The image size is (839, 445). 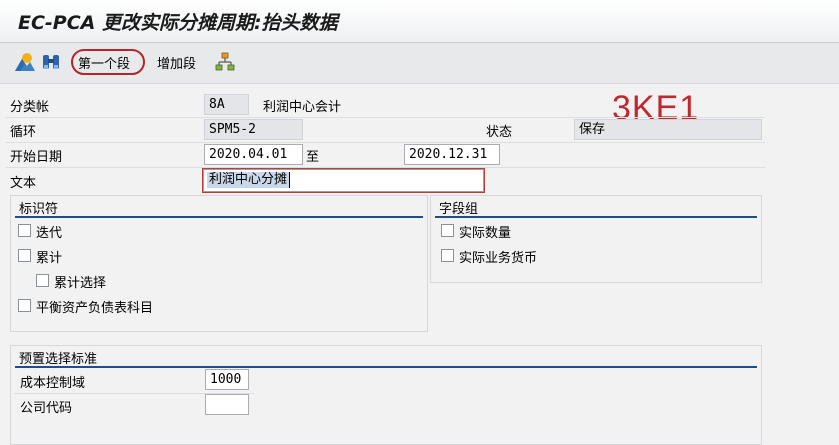 I want to click on preset-criteria-title: 预置选择标准, so click(x=58, y=359).